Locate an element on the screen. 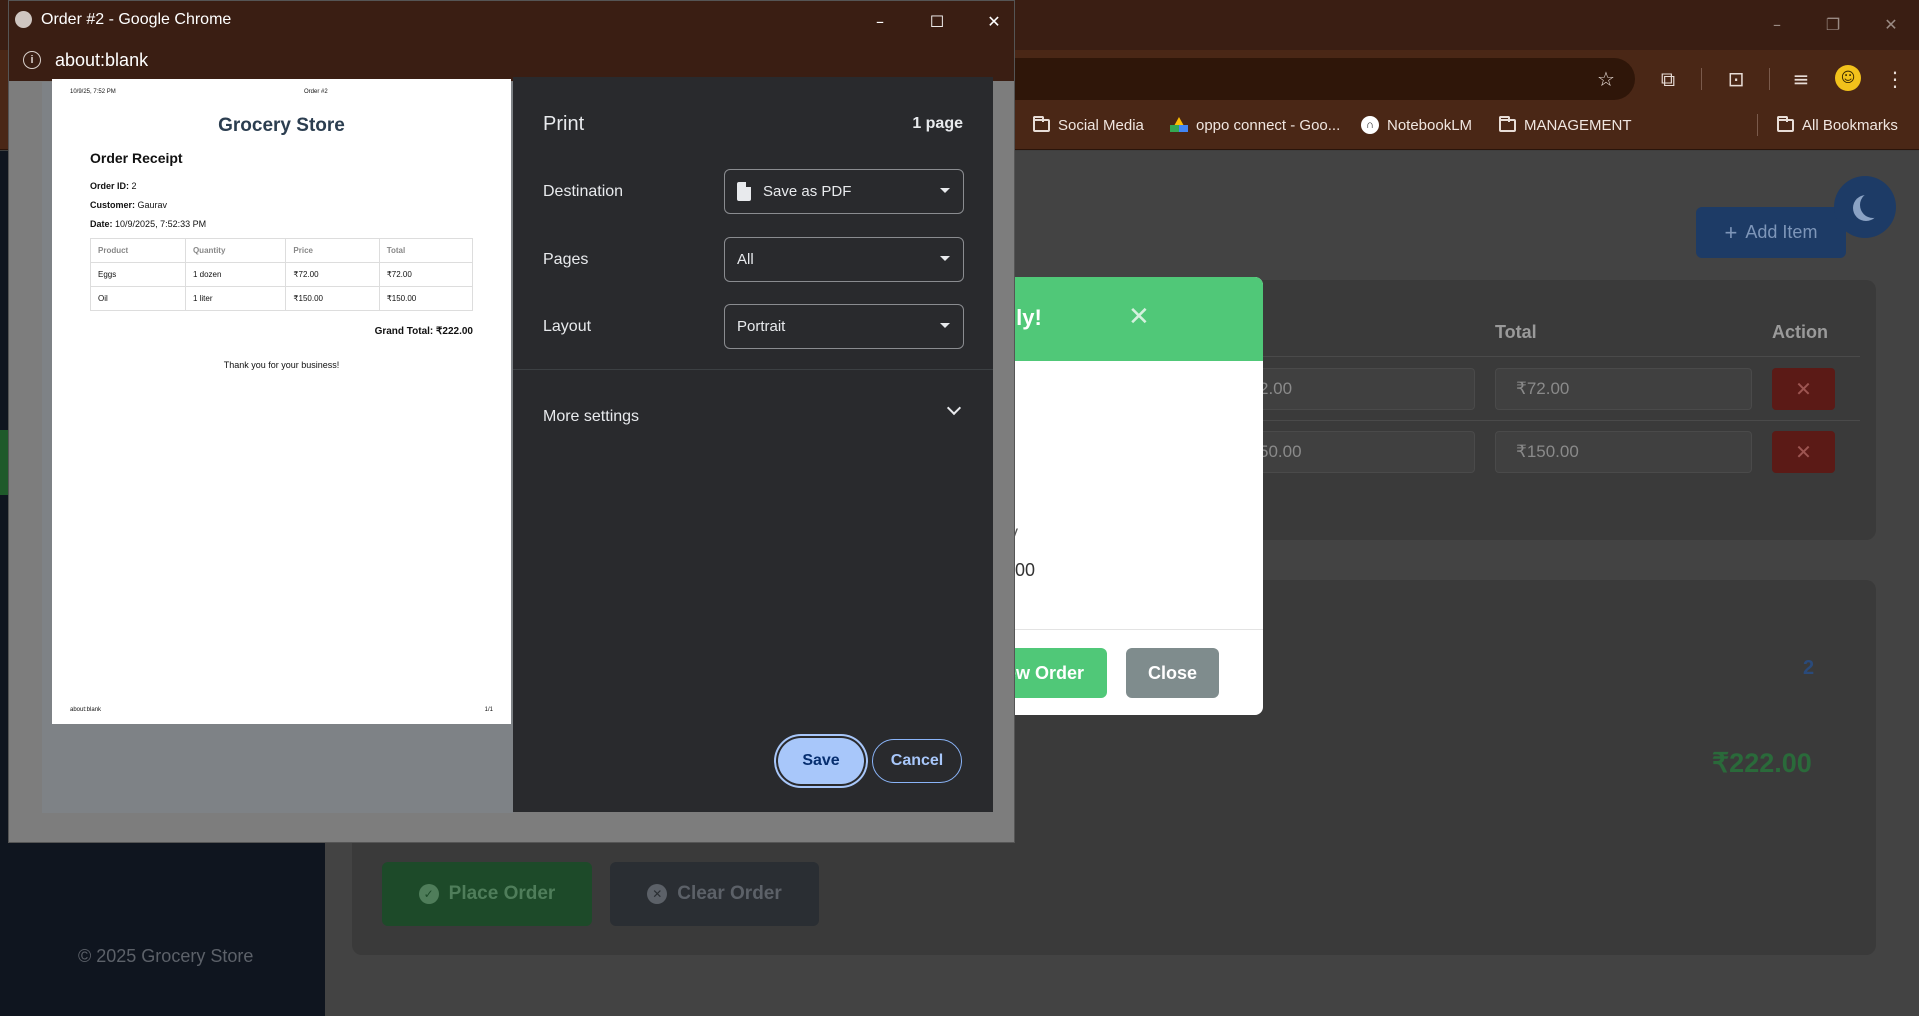 The image size is (1919, 1016). plus-icon: + is located at coordinates (1731, 232).